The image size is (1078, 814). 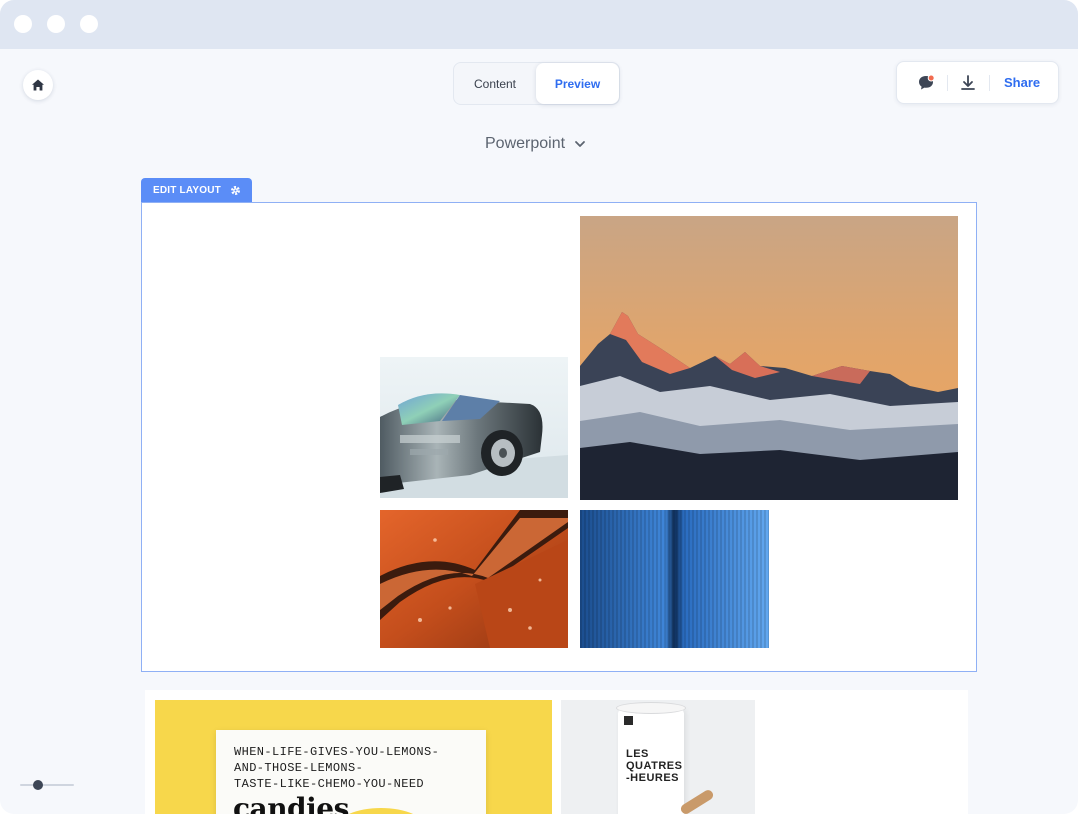 I want to click on home-button, so click(x=38, y=85).